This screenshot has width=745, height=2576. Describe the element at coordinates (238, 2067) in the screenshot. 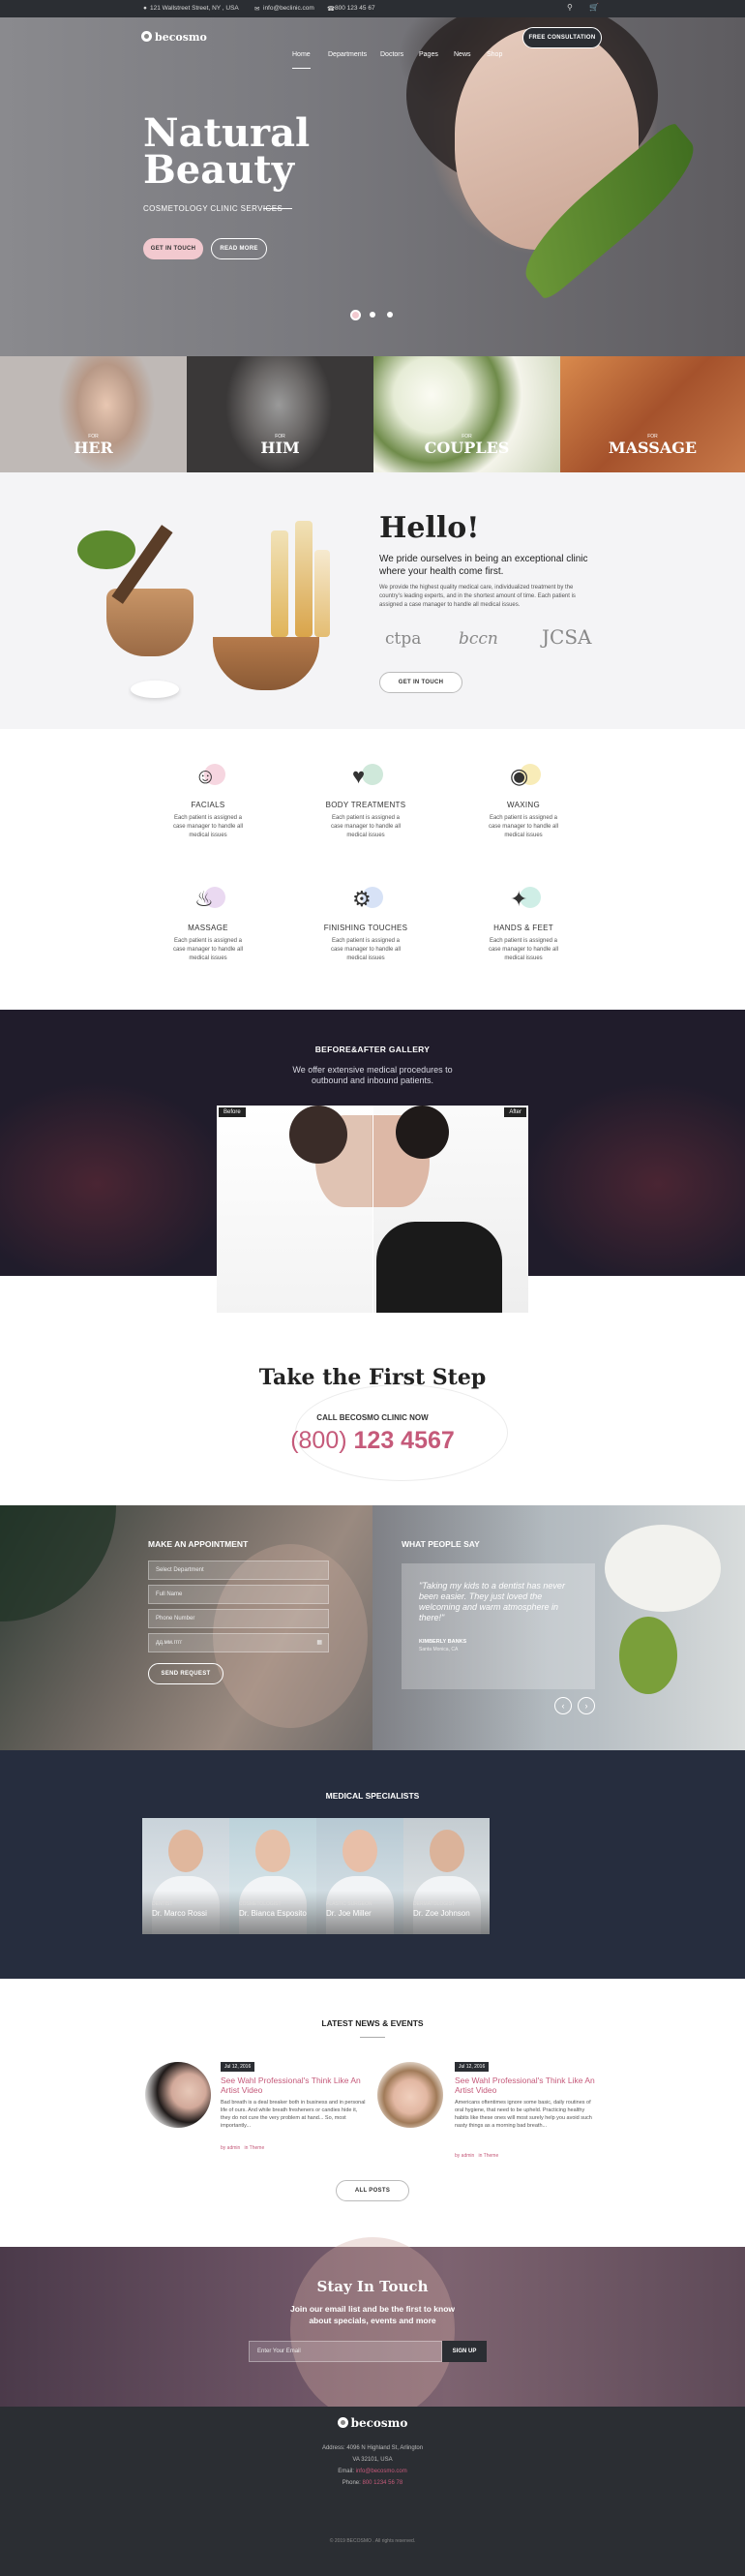

I see `news-date: Jul 12, 2016` at that location.